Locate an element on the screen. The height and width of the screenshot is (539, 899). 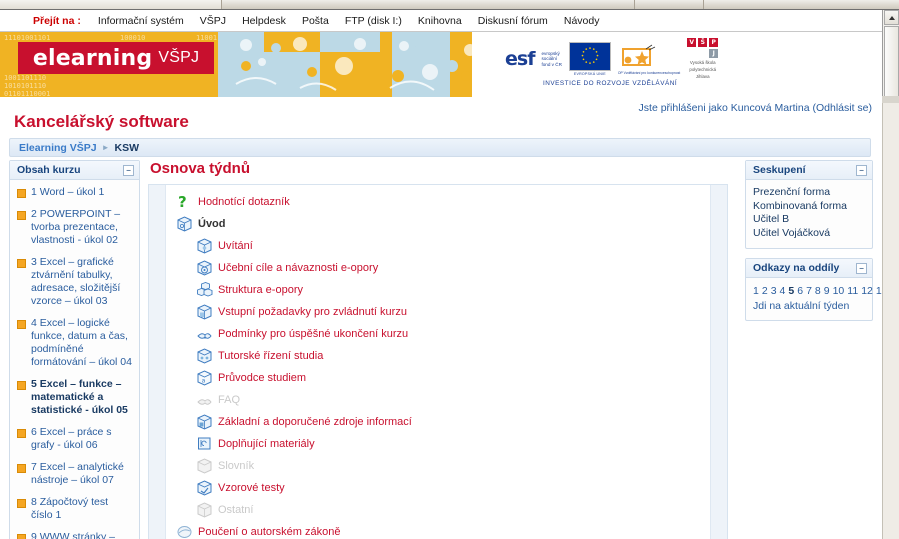
section-link-3: 3 is located at coordinates (774, 291).